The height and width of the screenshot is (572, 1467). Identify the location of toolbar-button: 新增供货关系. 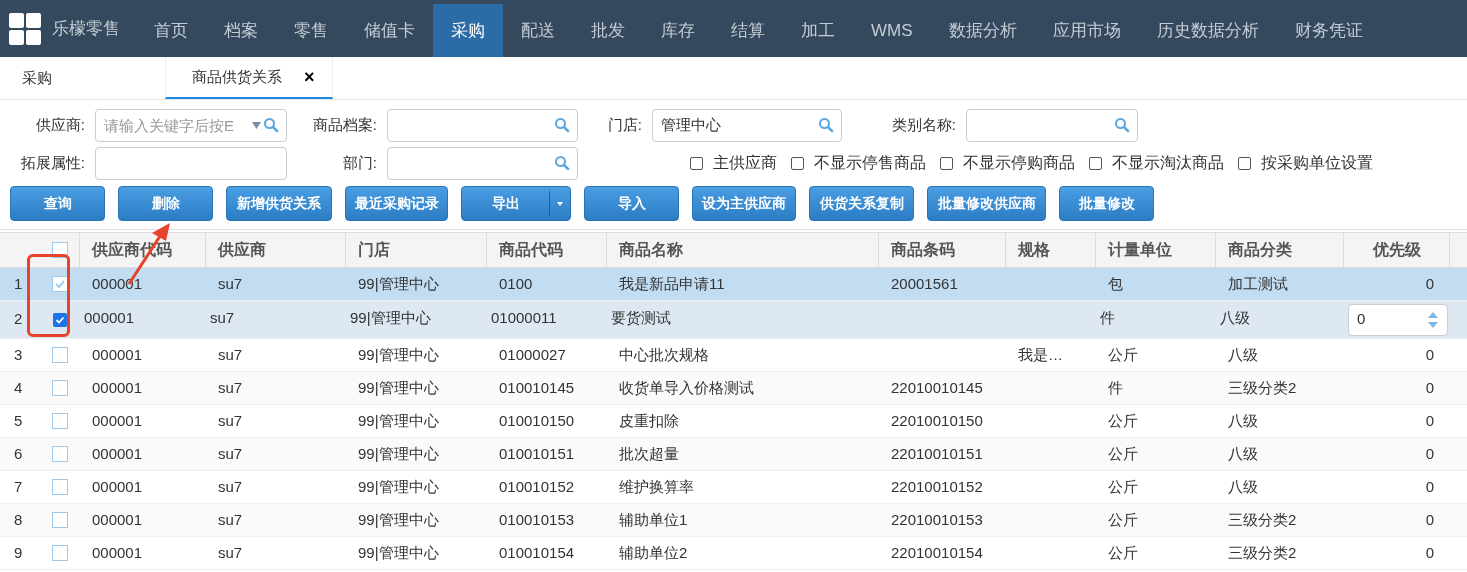
(279, 203).